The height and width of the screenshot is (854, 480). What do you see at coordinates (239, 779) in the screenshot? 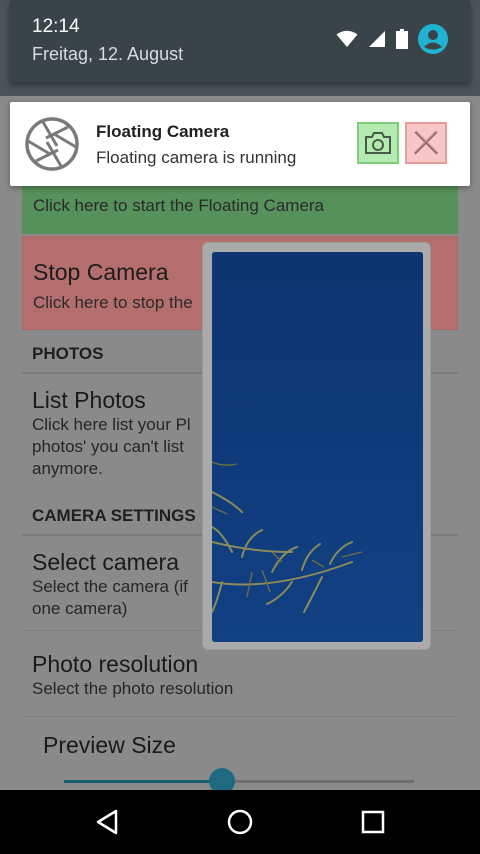
I see `preview-size-slider` at bounding box center [239, 779].